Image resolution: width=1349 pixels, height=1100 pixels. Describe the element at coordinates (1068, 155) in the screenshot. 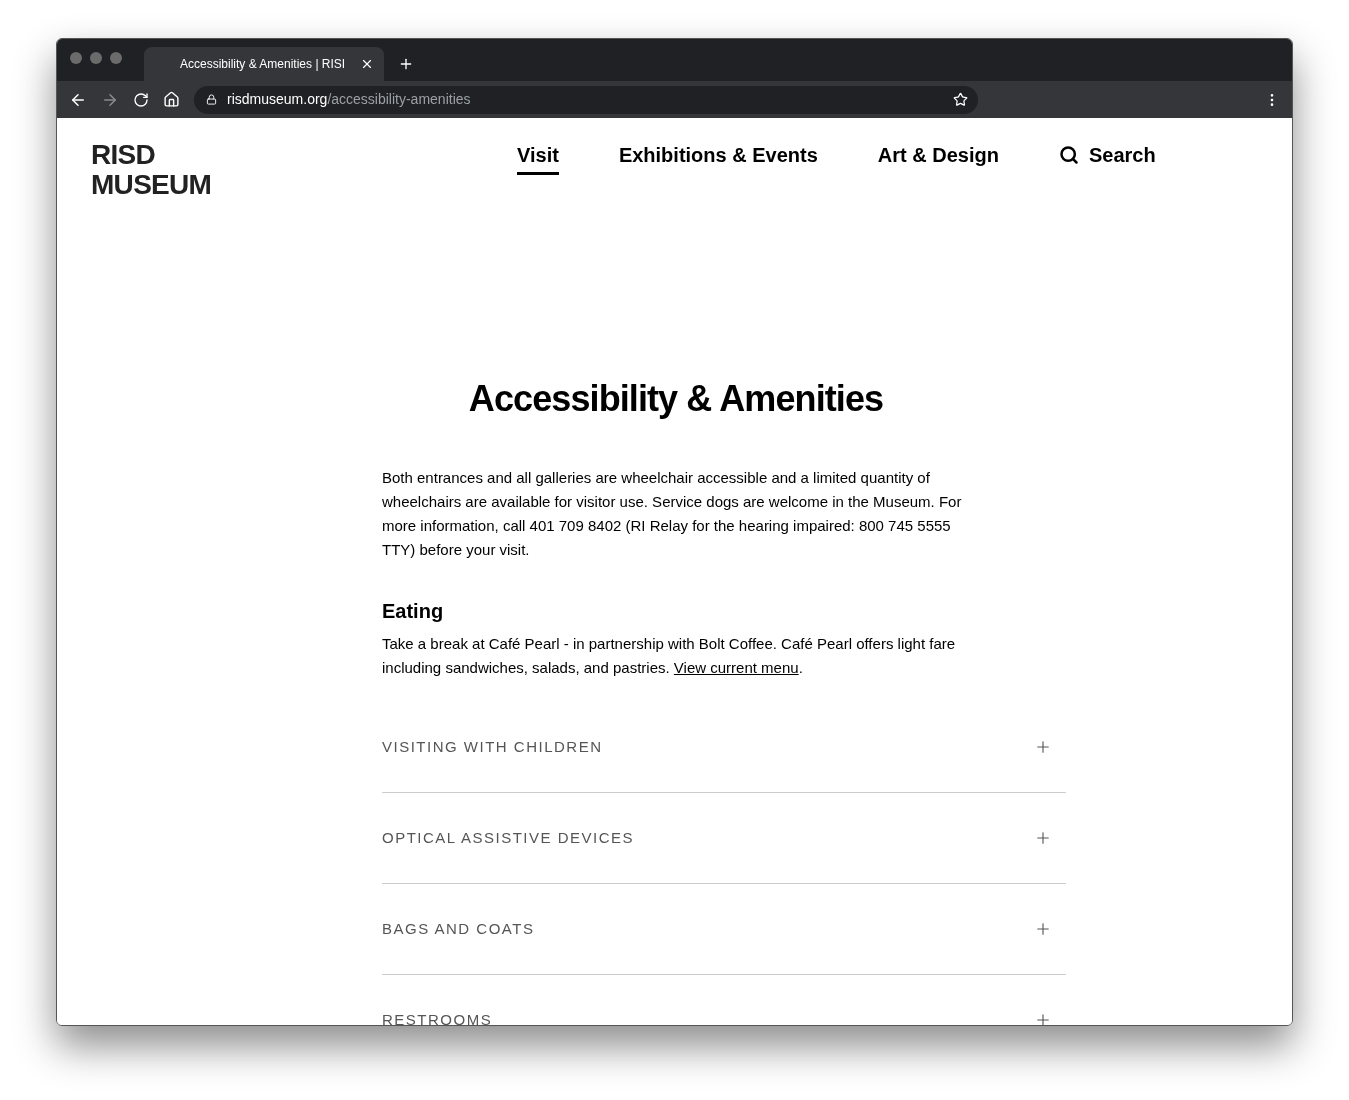

I see `search-icon` at that location.